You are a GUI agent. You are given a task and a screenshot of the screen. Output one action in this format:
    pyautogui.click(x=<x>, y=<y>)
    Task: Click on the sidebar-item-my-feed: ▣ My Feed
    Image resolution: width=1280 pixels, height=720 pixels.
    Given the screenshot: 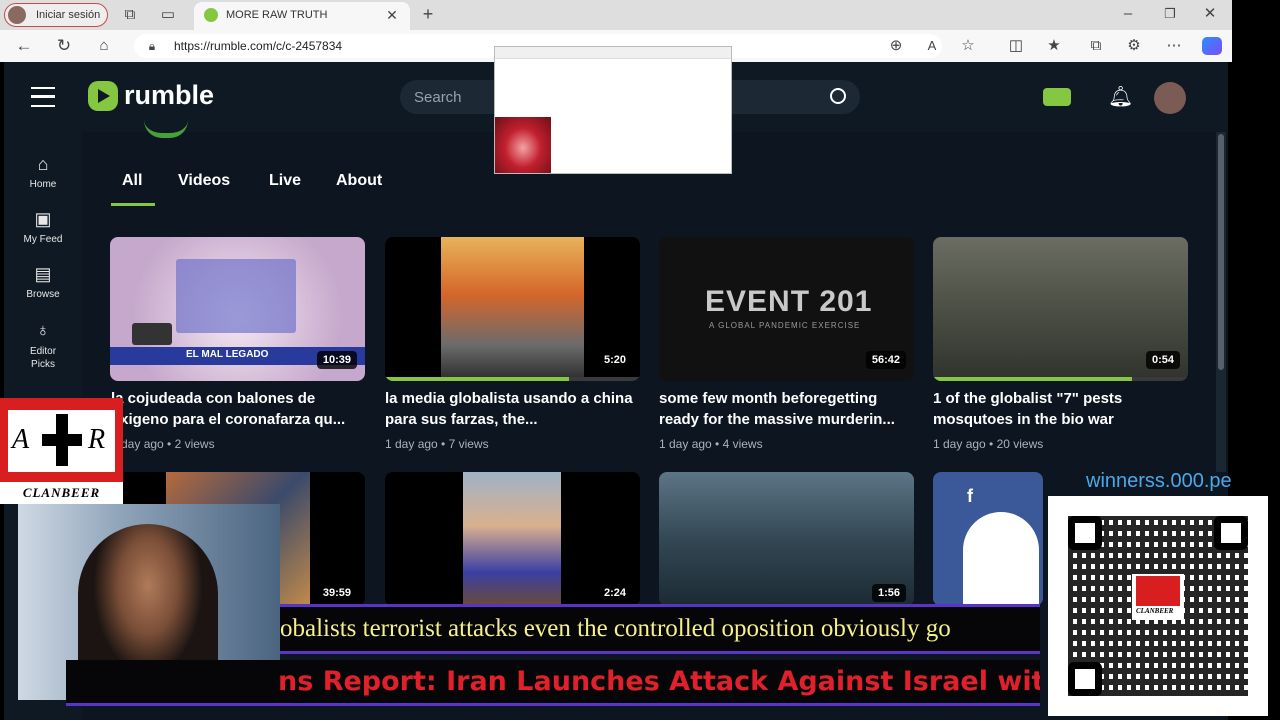 What is the action you would take?
    pyautogui.click(x=43, y=227)
    